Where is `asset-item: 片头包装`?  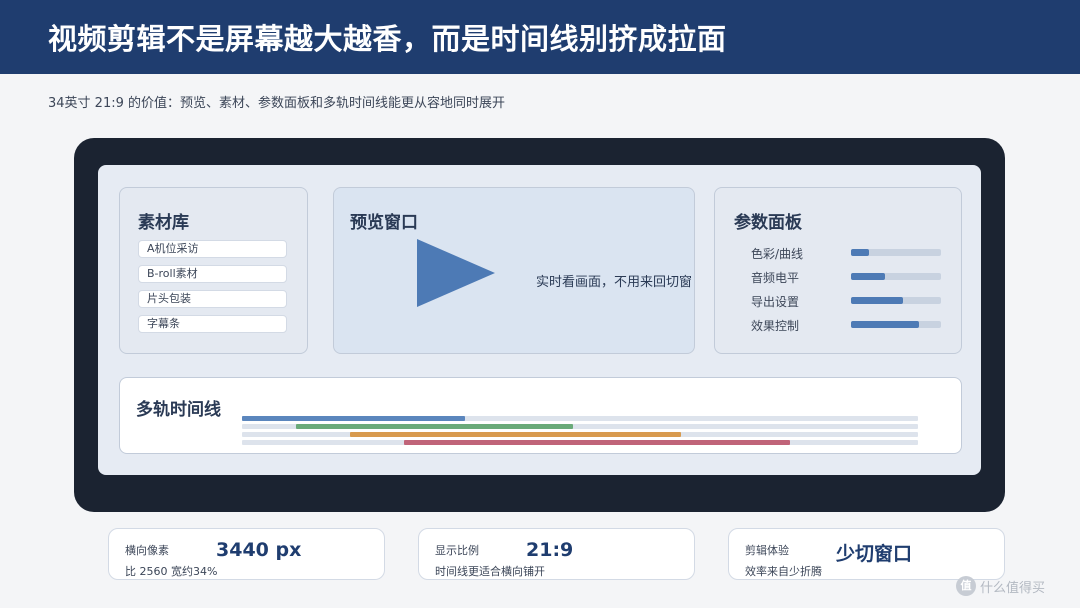 asset-item: 片头包装 is located at coordinates (212, 299).